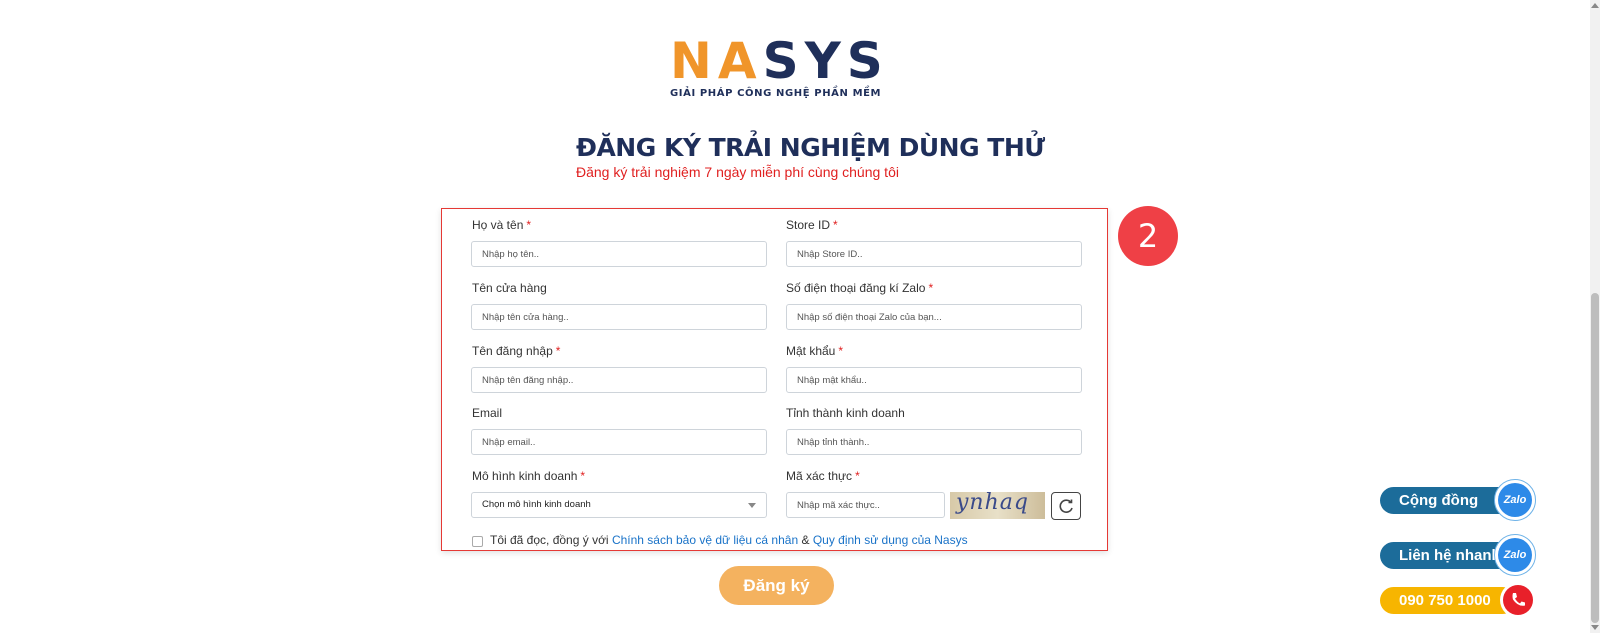  What do you see at coordinates (815, 351) in the screenshot?
I see `password-label: Mật khẩu *` at bounding box center [815, 351].